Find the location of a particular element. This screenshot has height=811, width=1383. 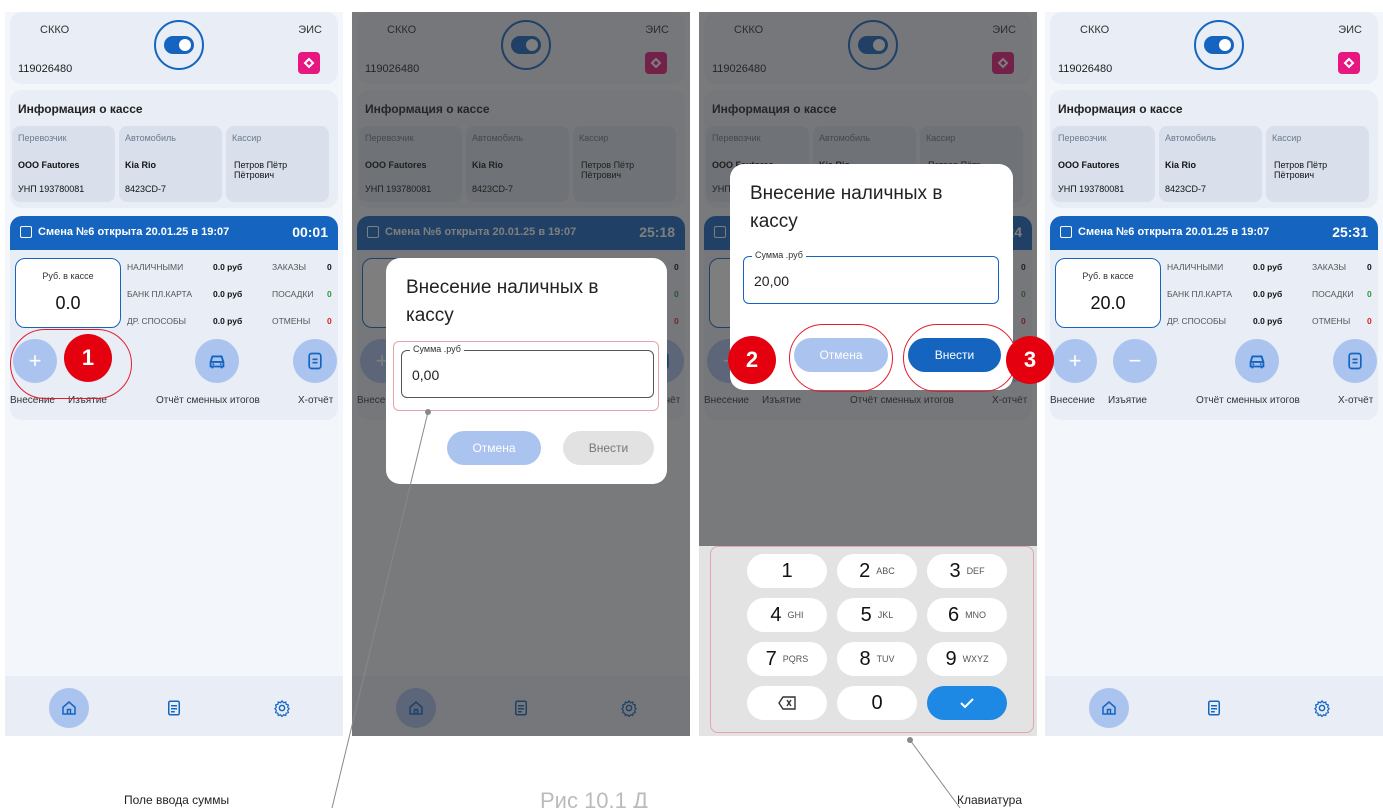

keyboard-caption: Клавиатура is located at coordinates (989, 800).